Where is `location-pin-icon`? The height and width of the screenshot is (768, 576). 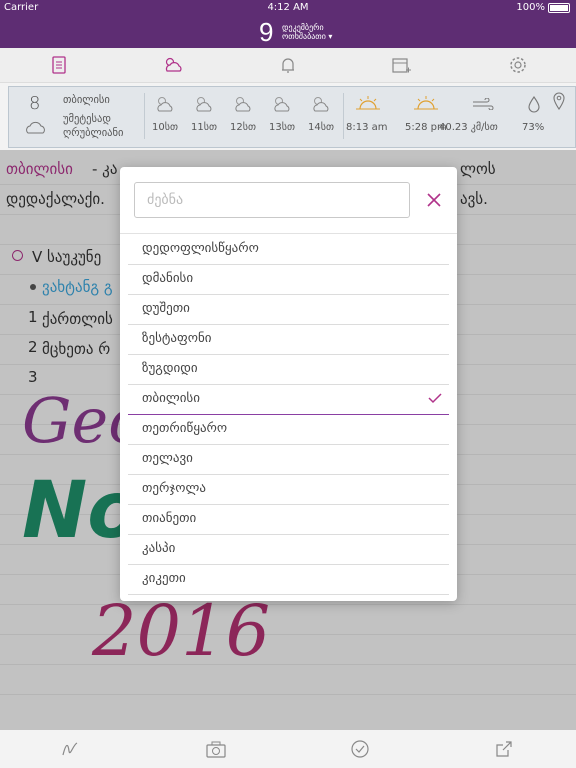
location-pin-icon is located at coordinates (559, 101).